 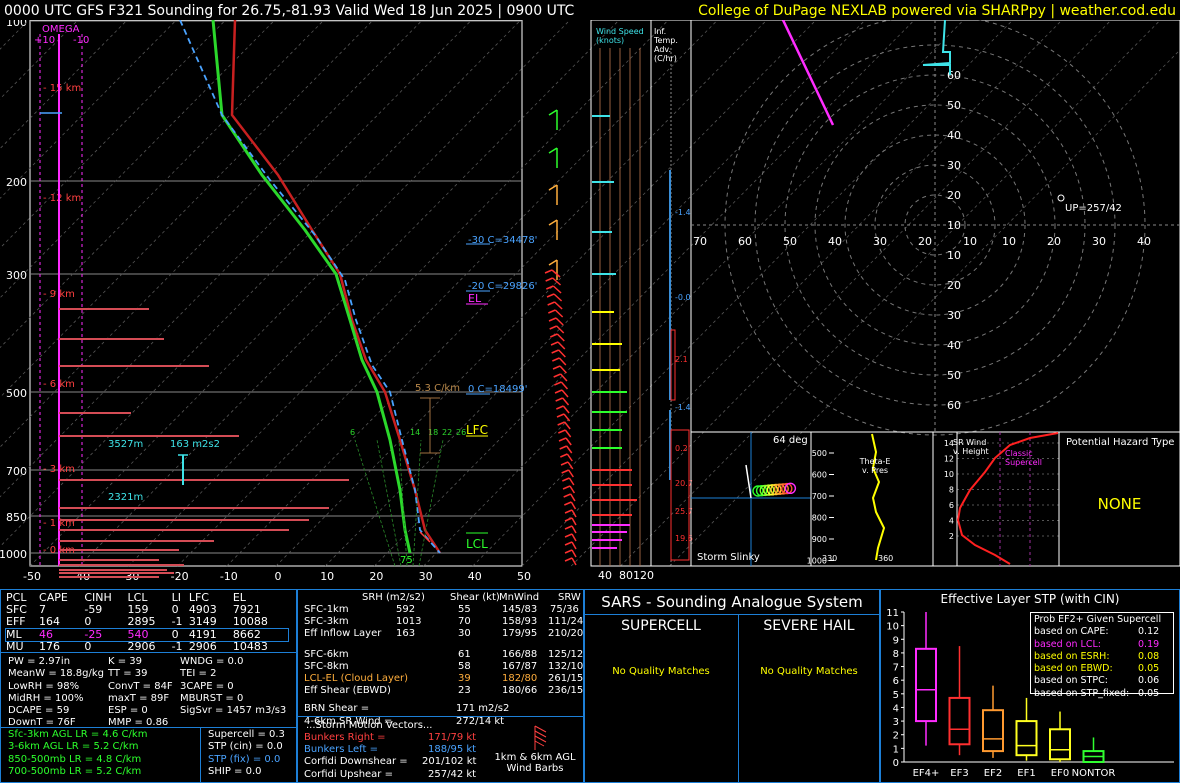 I want to click on hodo-y-label: 40, so click(x=954, y=135).